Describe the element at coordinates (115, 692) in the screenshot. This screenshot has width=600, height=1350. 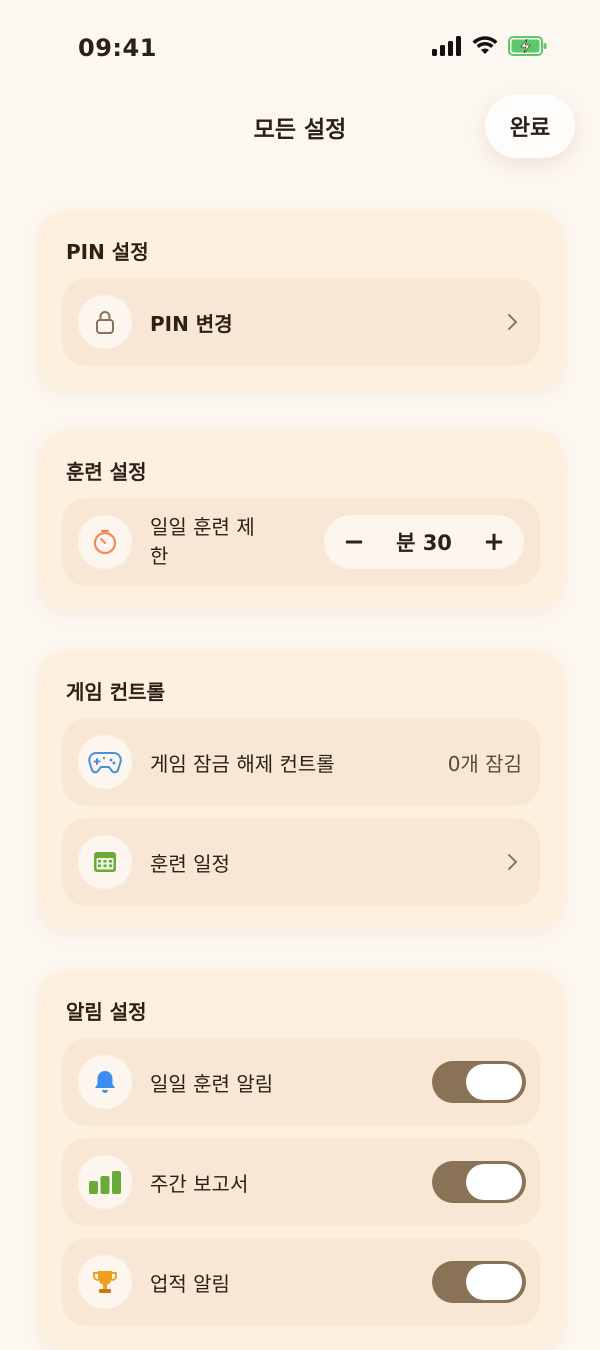
I see `section-title-game: 게임 컨트롤` at that location.